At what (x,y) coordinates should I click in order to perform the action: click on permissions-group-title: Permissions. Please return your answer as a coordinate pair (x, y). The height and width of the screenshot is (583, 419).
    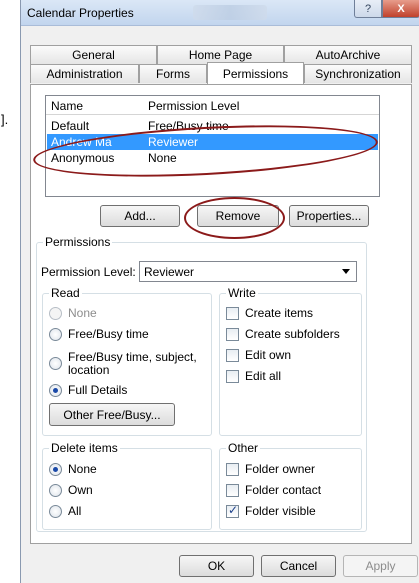
    Looking at the image, I should click on (78, 242).